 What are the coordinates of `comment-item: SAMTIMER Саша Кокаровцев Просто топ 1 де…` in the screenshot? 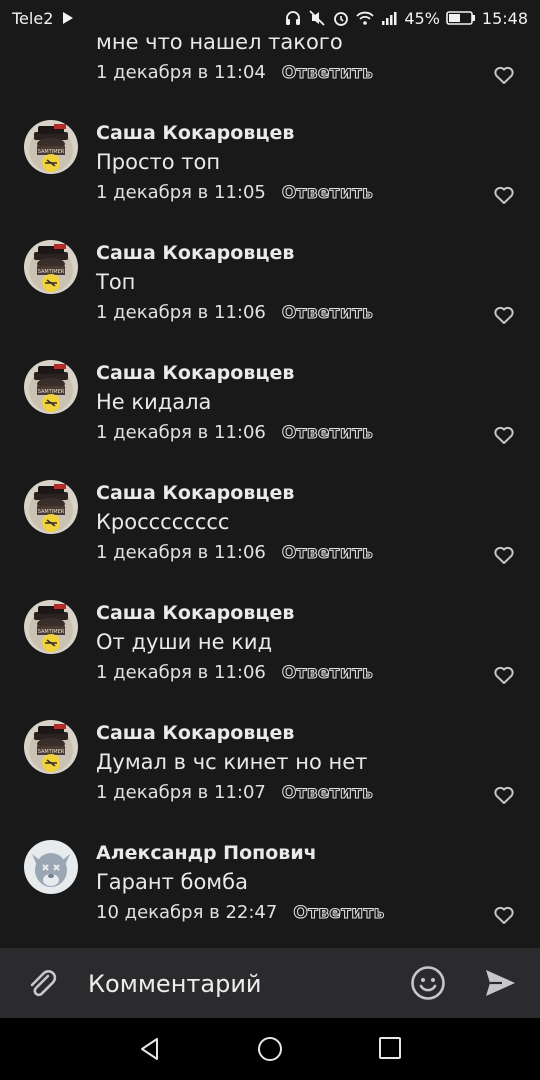 It's located at (270, 175).